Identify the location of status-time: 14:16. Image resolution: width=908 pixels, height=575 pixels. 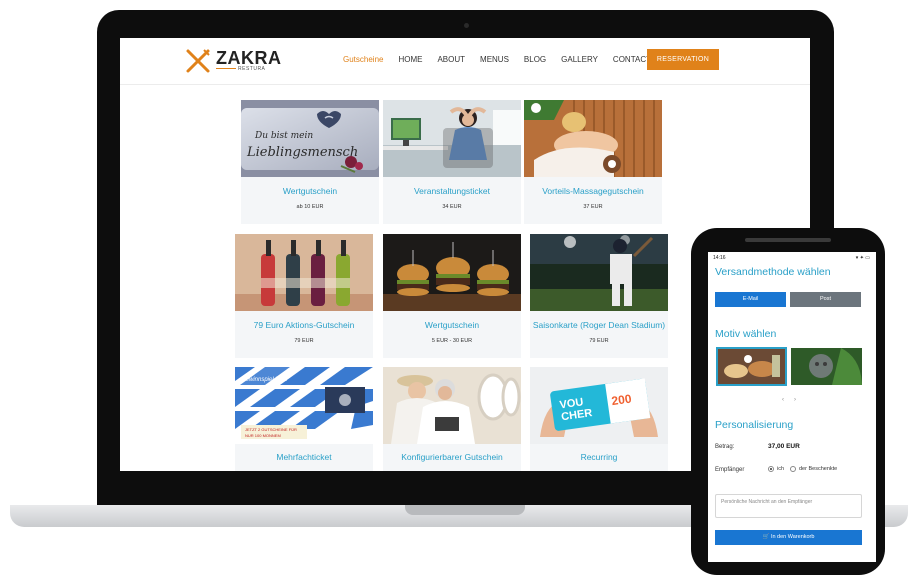
(719, 258).